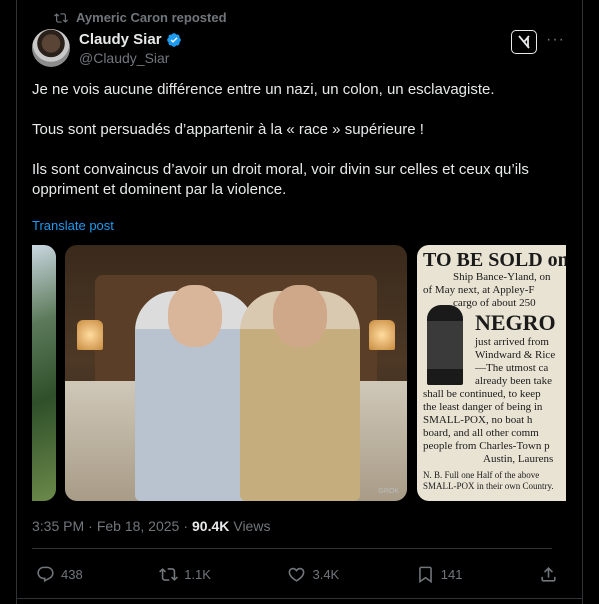 This screenshot has width=599, height=604. I want to click on image-watermark: GROK, so click(388, 491).